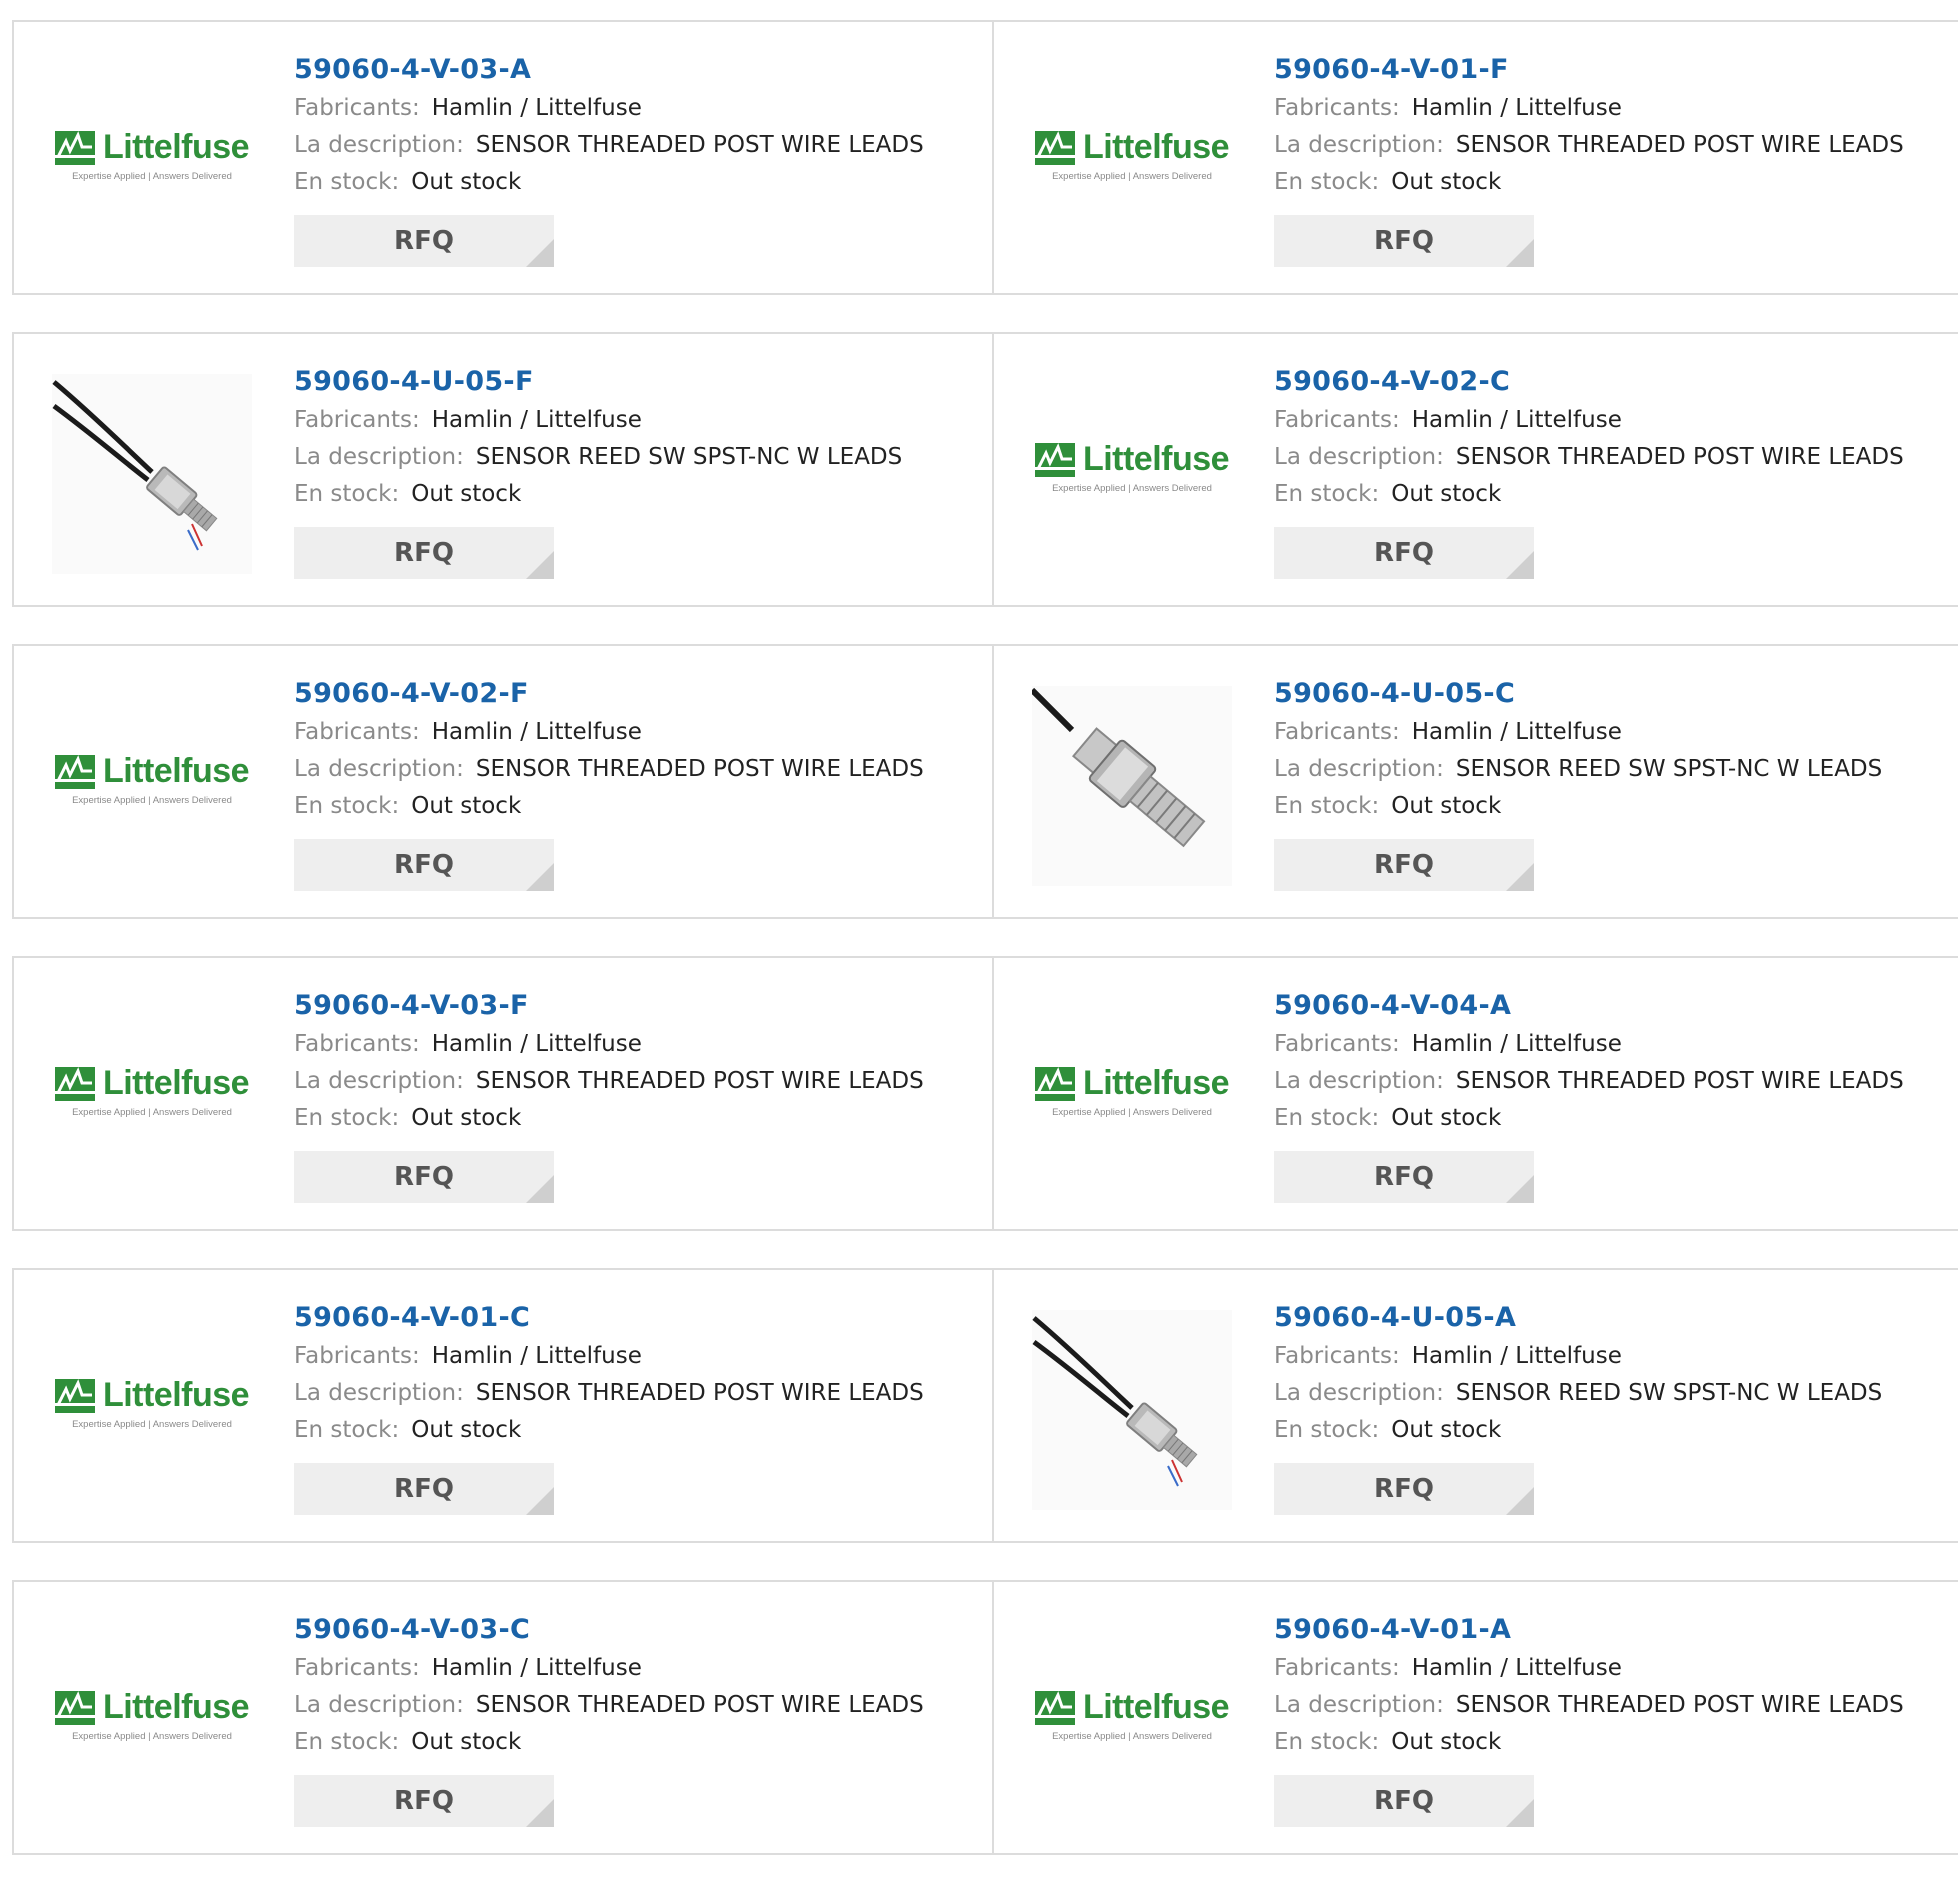 The width and height of the screenshot is (1958, 1892). What do you see at coordinates (634, 70) in the screenshot?
I see `part-number-link: 59060-4-V-03-A` at bounding box center [634, 70].